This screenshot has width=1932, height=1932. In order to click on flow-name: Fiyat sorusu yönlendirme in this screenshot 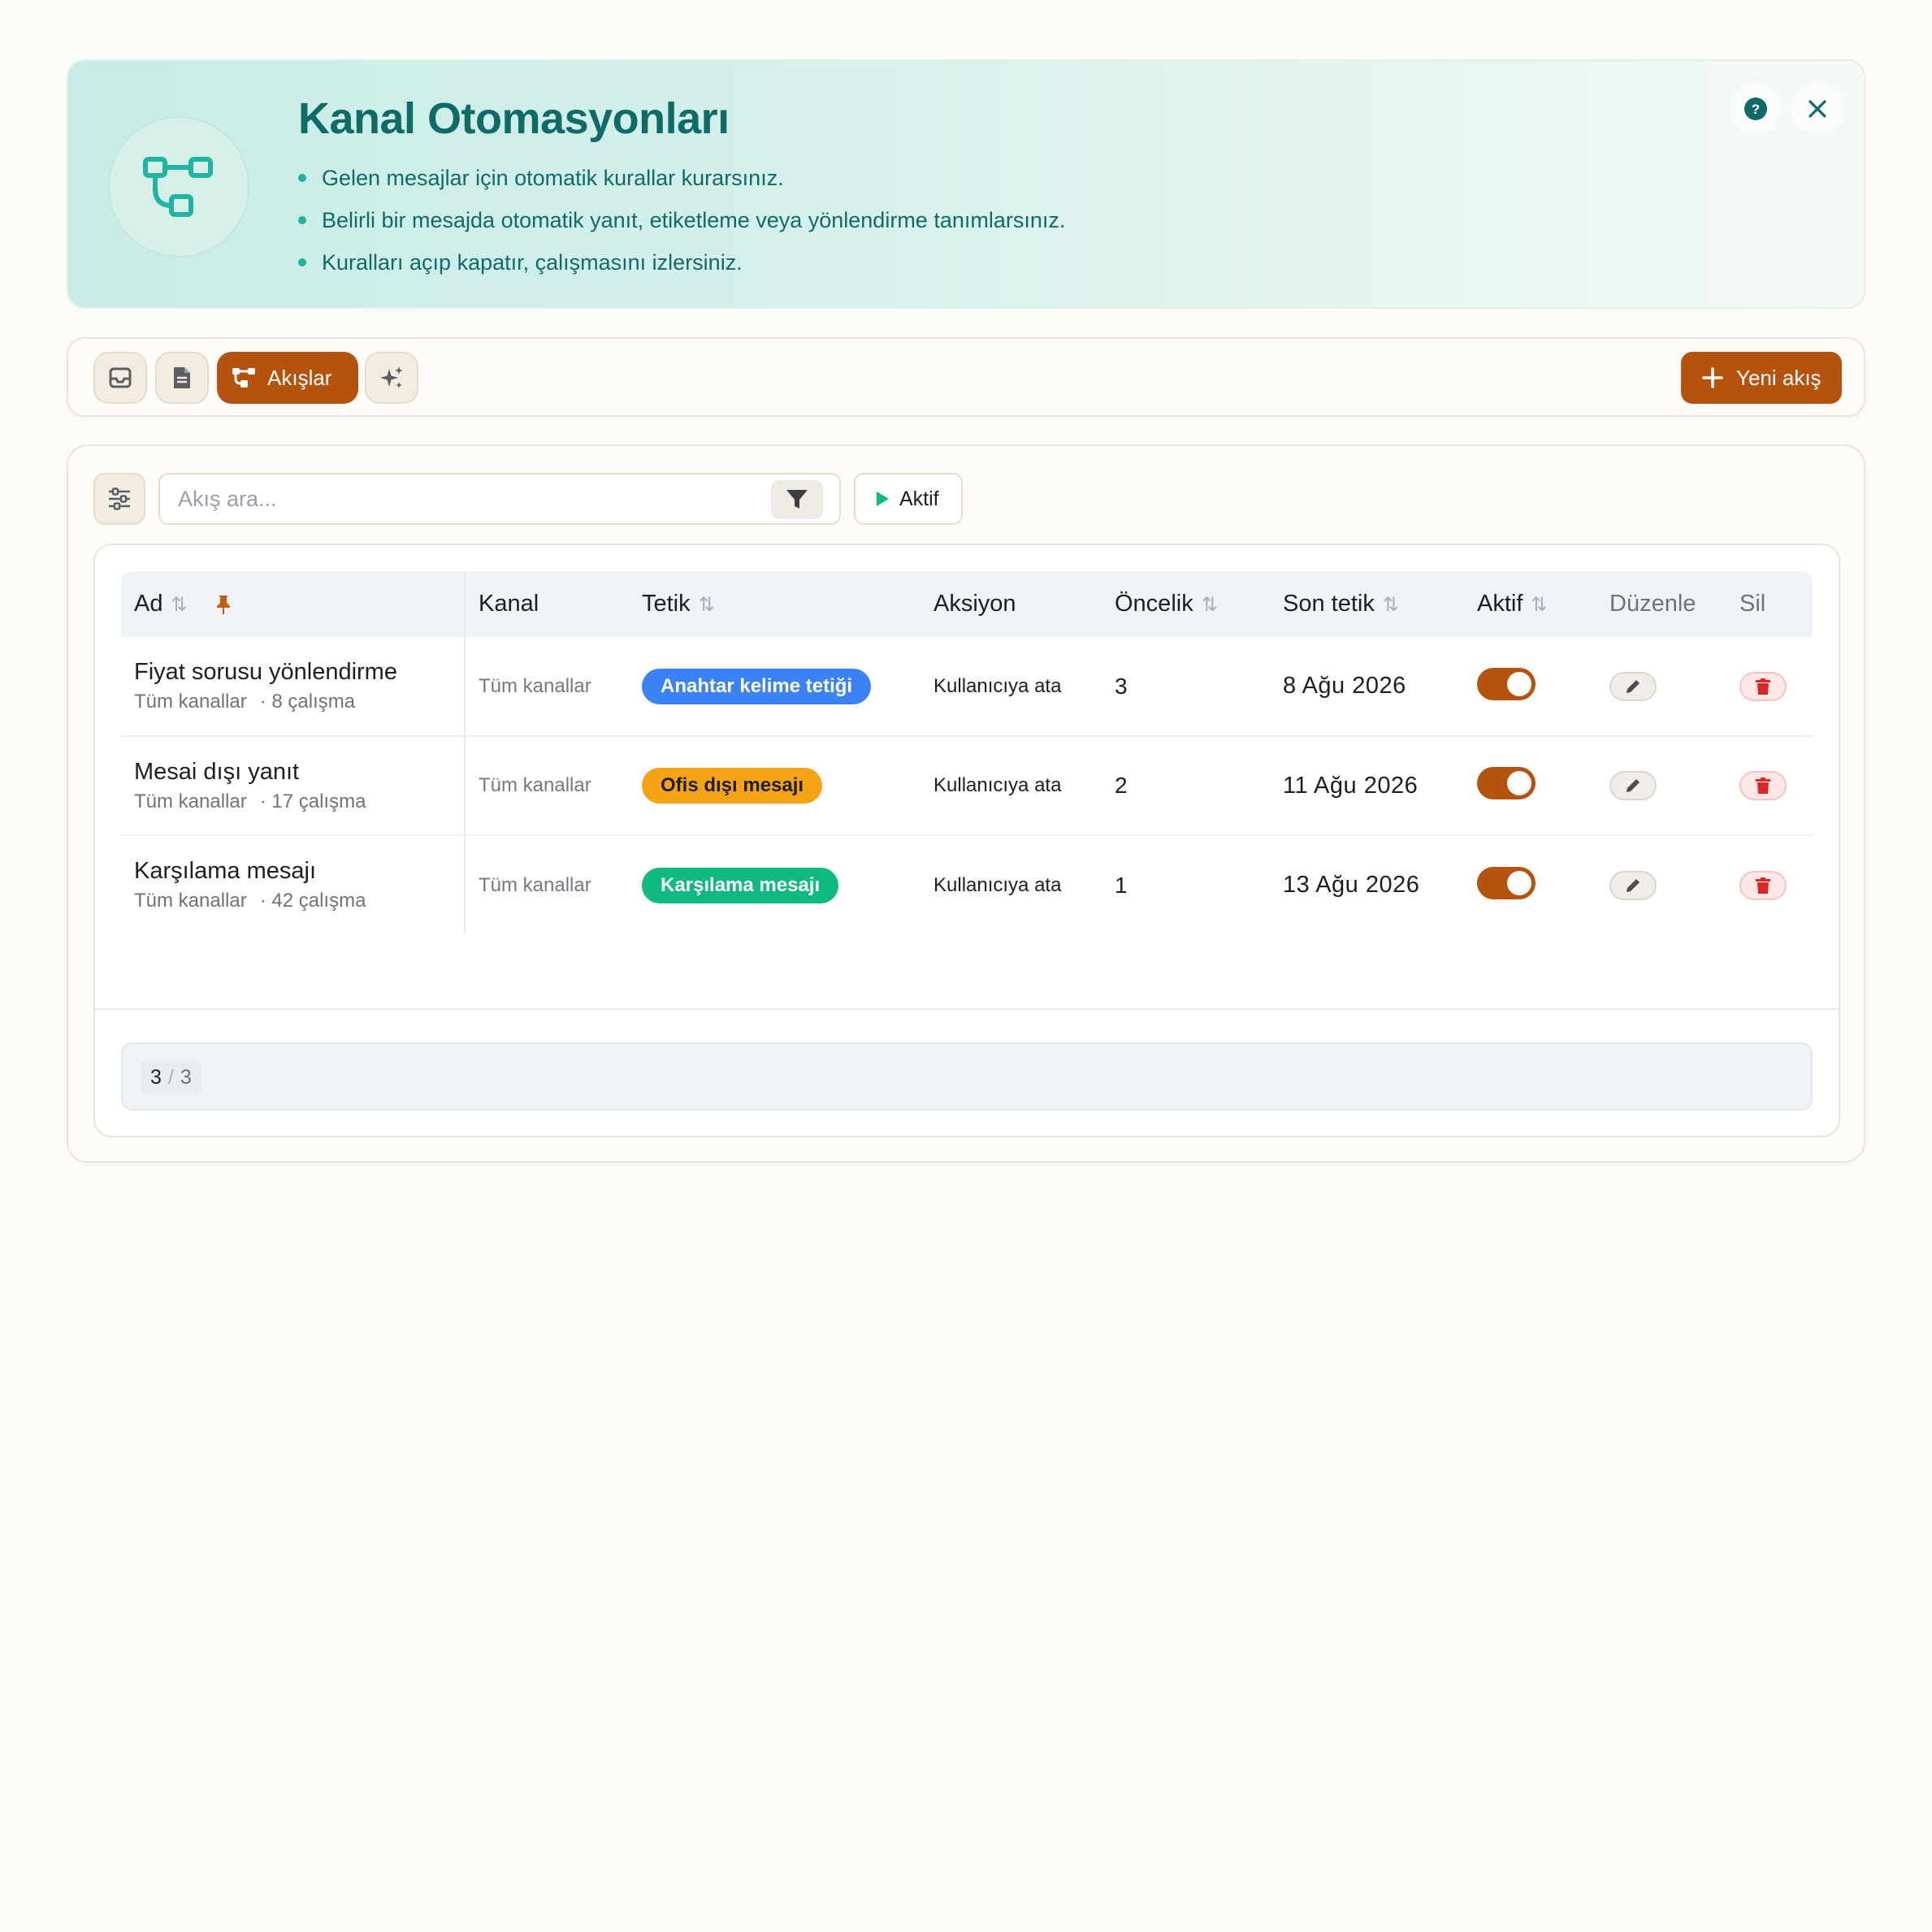, I will do `click(265, 672)`.